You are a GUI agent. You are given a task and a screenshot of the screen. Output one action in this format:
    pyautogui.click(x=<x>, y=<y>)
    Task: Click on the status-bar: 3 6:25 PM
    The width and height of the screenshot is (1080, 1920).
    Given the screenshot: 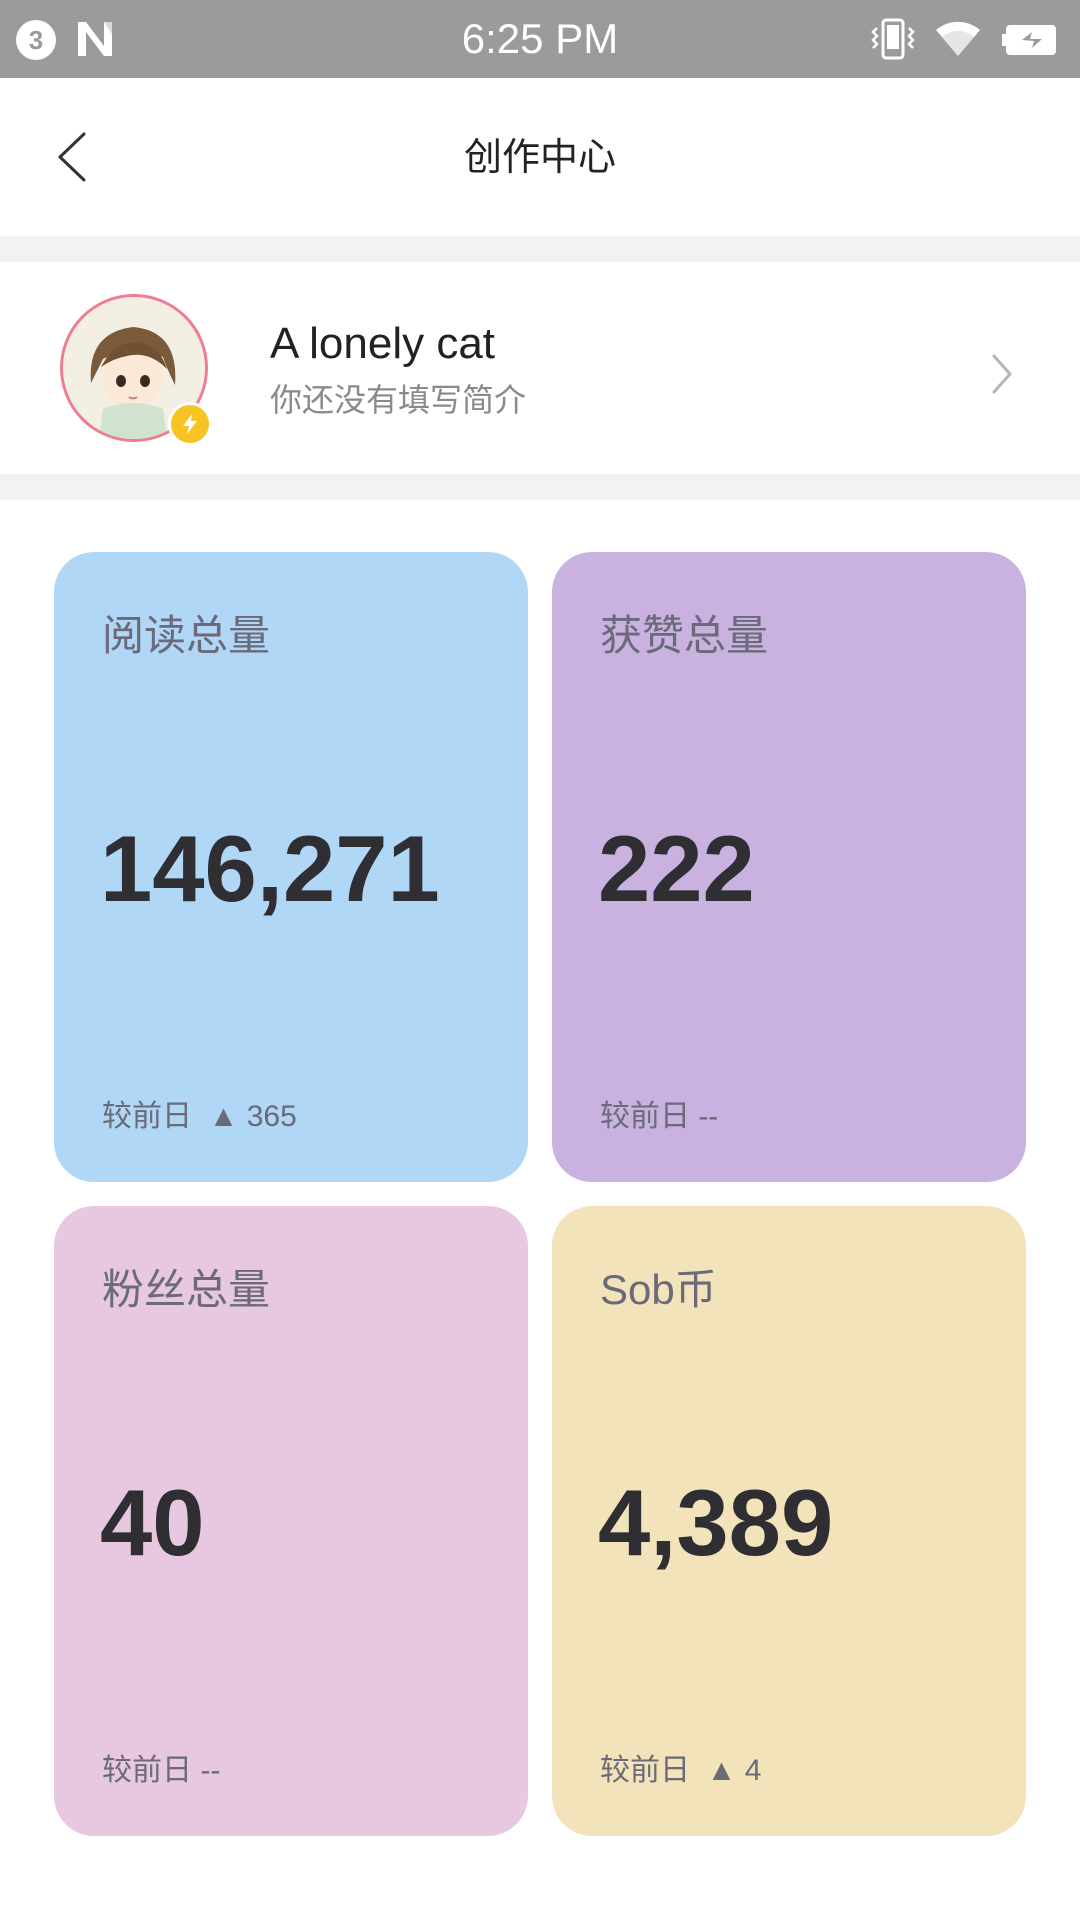 What is the action you would take?
    pyautogui.click(x=540, y=39)
    